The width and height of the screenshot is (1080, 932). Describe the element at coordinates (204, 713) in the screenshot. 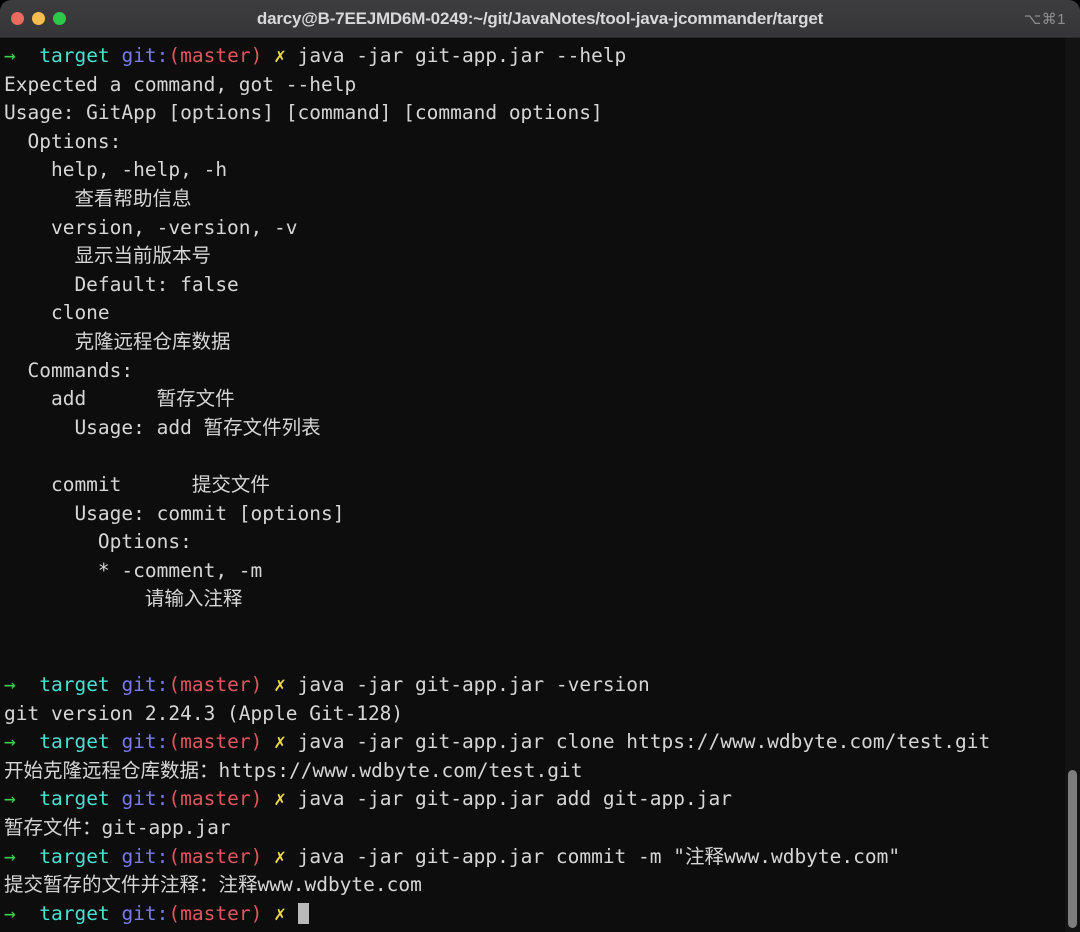

I see `terminal-output-line: git version 2.24.3 (Apple Git-128)` at that location.